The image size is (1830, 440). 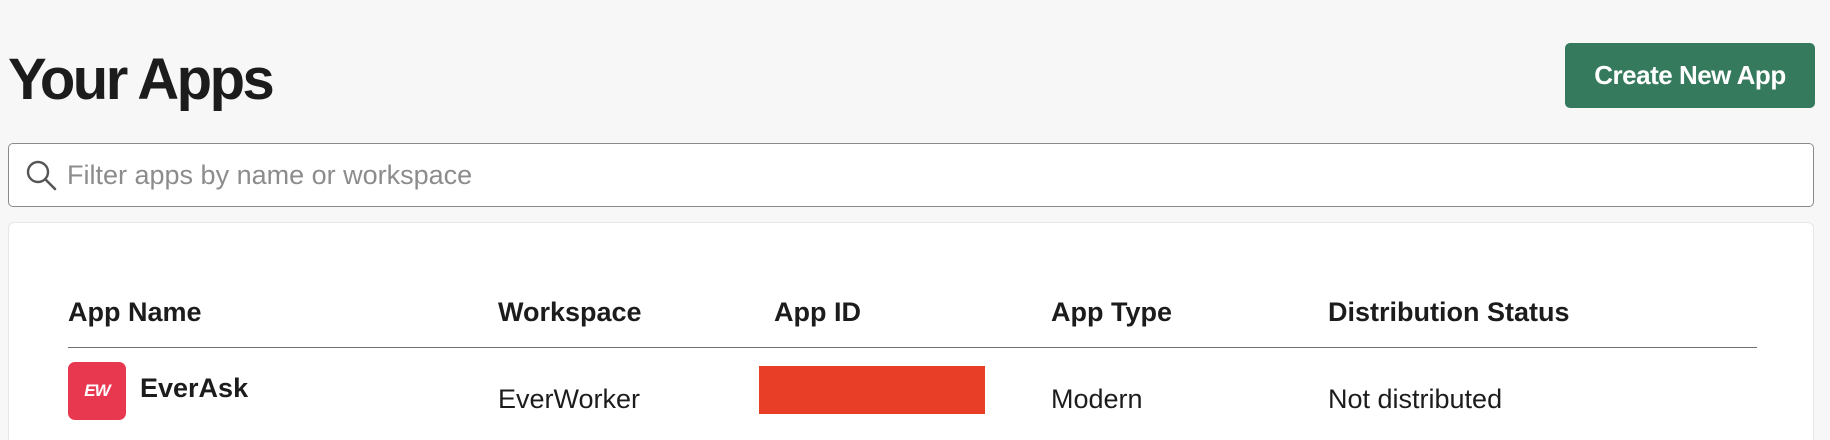 What do you see at coordinates (97, 391) in the screenshot?
I see `app-icon: EW` at bounding box center [97, 391].